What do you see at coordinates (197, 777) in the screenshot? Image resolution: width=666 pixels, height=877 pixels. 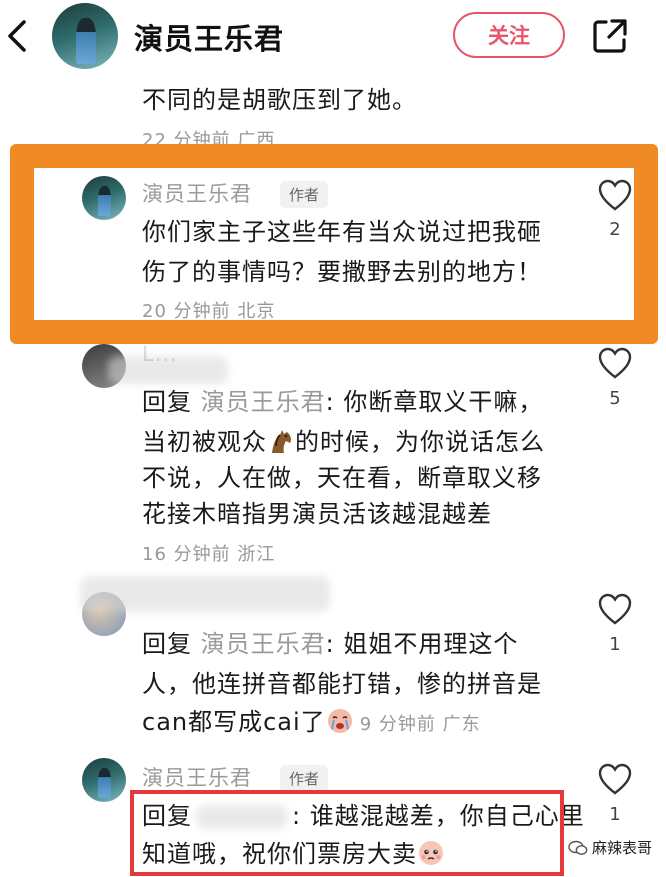 I see `comment-author: 演员王乐君` at bounding box center [197, 777].